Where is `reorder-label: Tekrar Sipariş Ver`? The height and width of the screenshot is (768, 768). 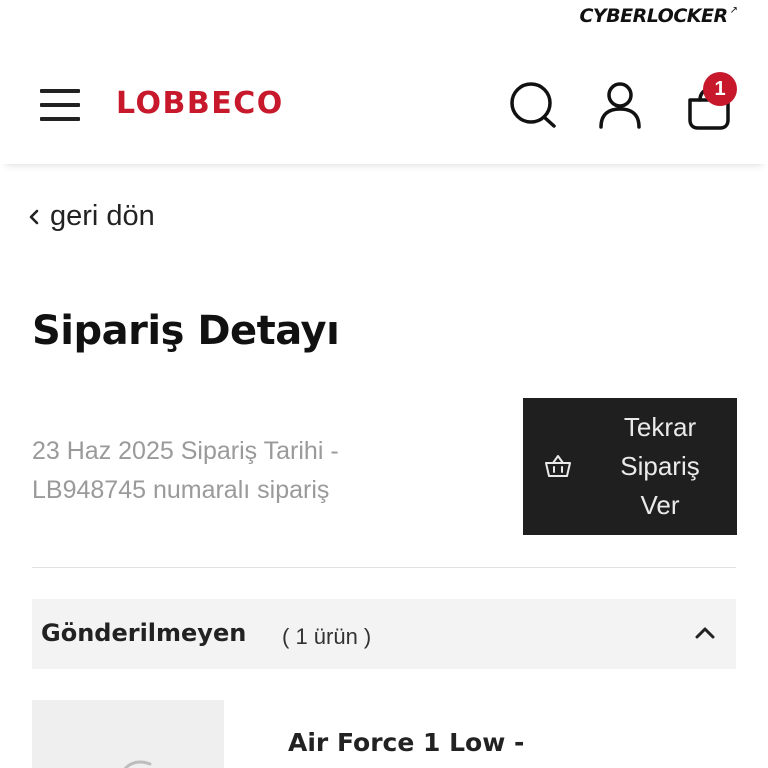
reorder-label: Tekrar Sipariş Ver is located at coordinates (660, 466).